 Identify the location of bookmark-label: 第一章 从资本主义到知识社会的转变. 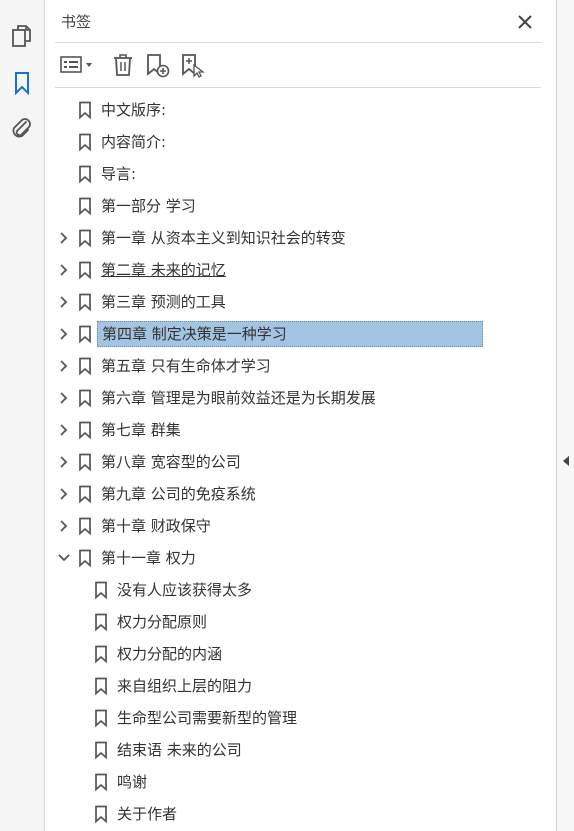
(223, 238).